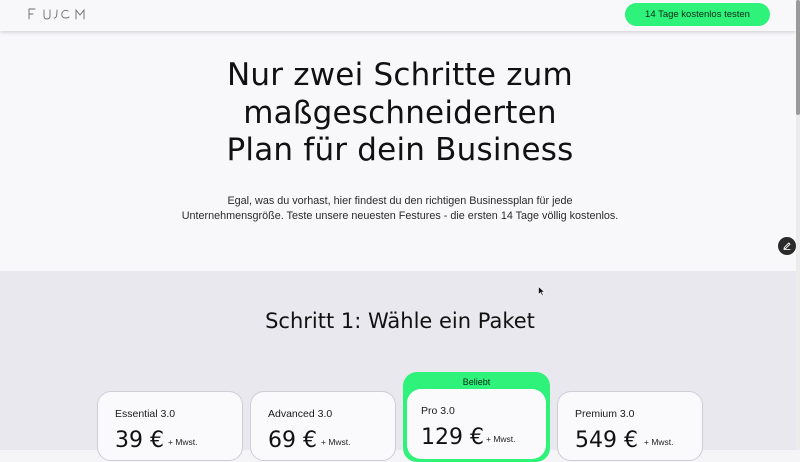 The width and height of the screenshot is (800, 462). Describe the element at coordinates (630, 426) in the screenshot. I see `plan-card-premium: Premium 3.0 549 € + Mwst.` at that location.